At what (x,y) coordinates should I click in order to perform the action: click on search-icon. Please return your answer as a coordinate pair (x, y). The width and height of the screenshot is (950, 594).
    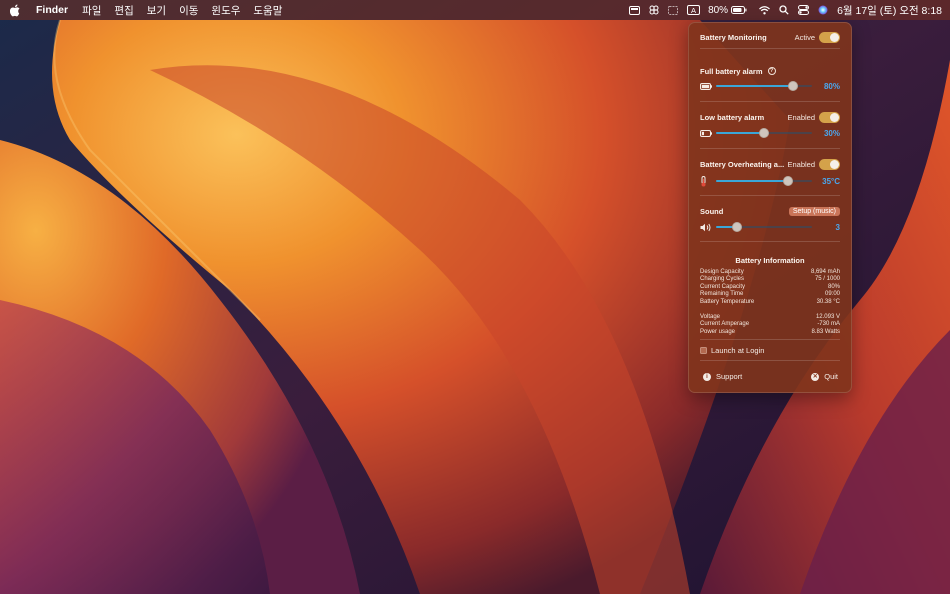
    Looking at the image, I should click on (784, 10).